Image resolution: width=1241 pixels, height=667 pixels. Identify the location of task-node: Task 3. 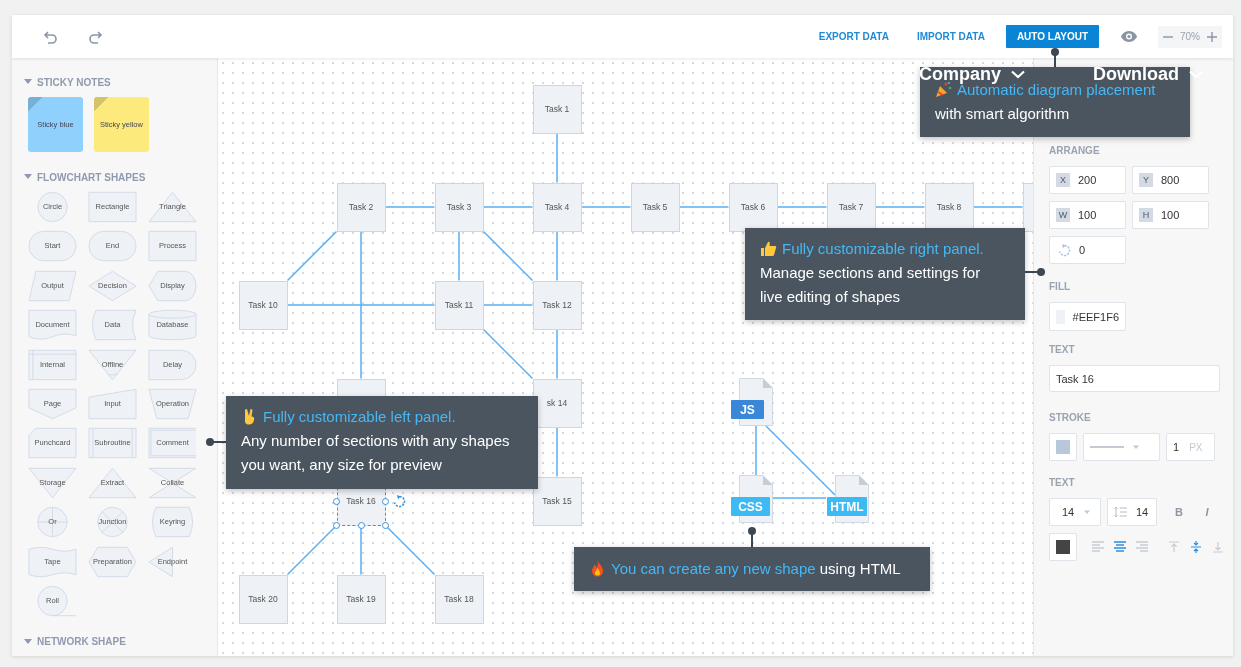
(459, 207).